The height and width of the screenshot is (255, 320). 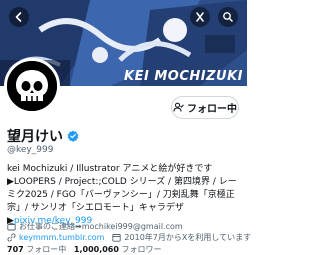 I want to click on grok-button, so click(x=200, y=17).